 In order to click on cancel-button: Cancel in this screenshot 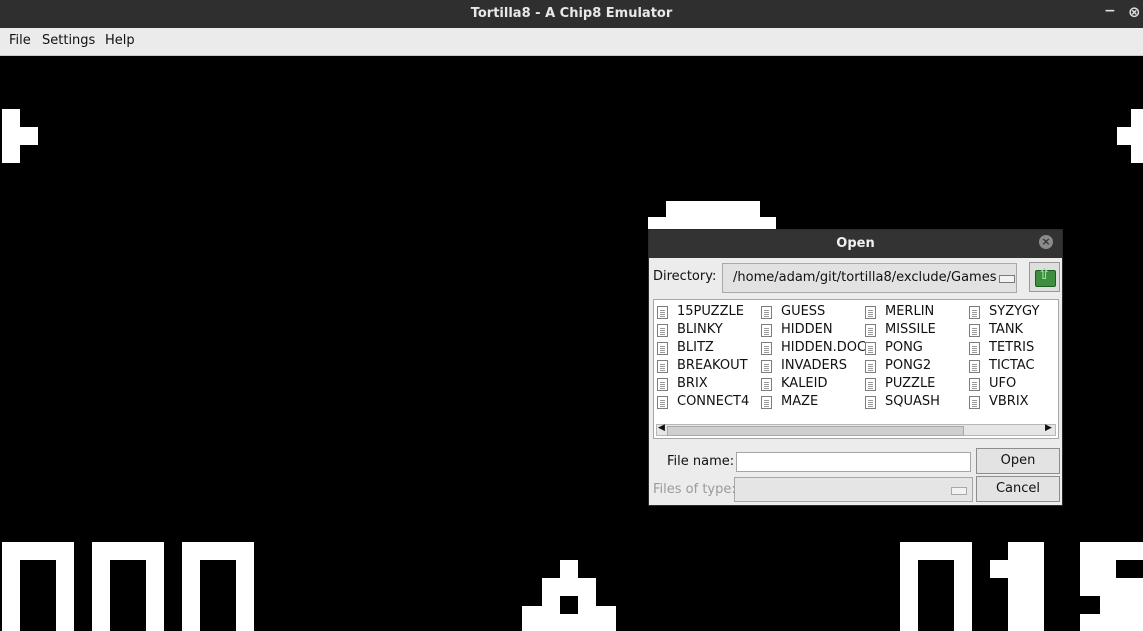, I will do `click(1018, 489)`.